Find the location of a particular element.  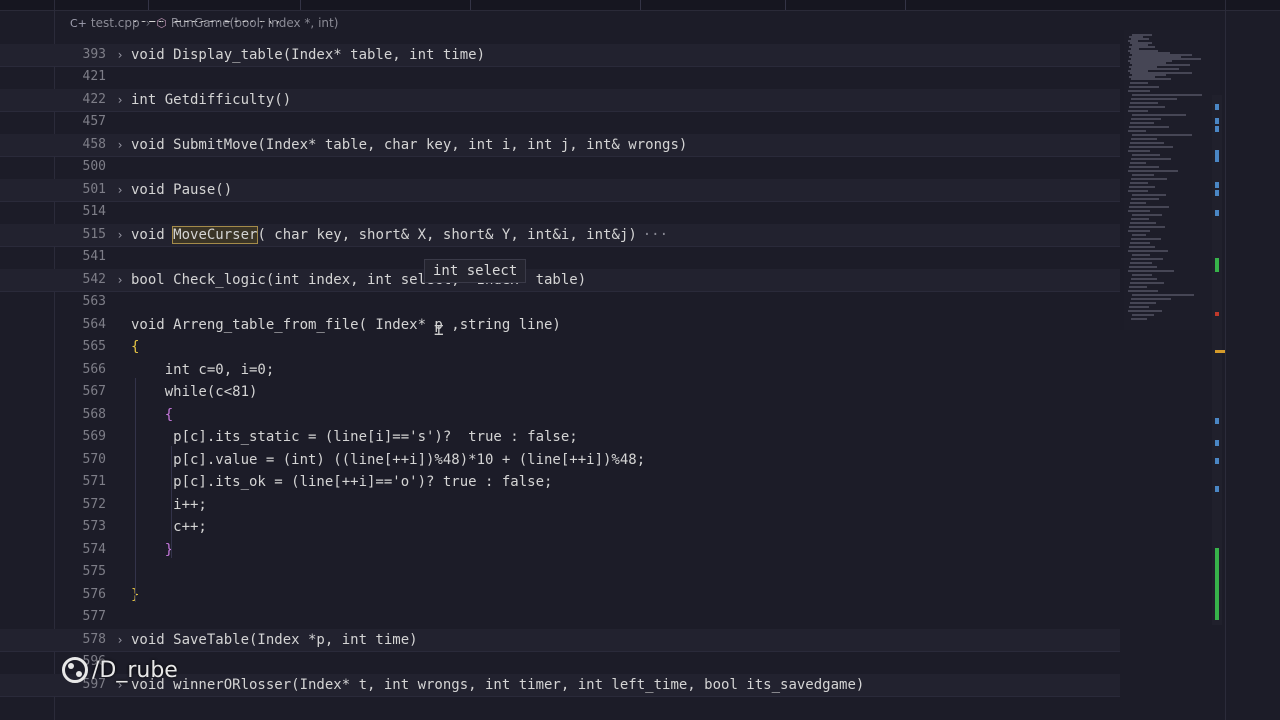

code-line: 568 { is located at coordinates (560, 415).